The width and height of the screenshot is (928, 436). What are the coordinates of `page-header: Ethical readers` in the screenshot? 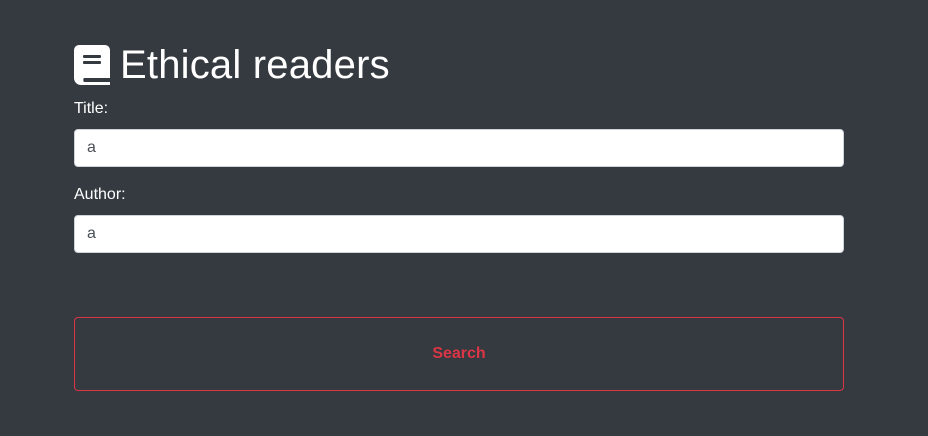 It's located at (232, 65).